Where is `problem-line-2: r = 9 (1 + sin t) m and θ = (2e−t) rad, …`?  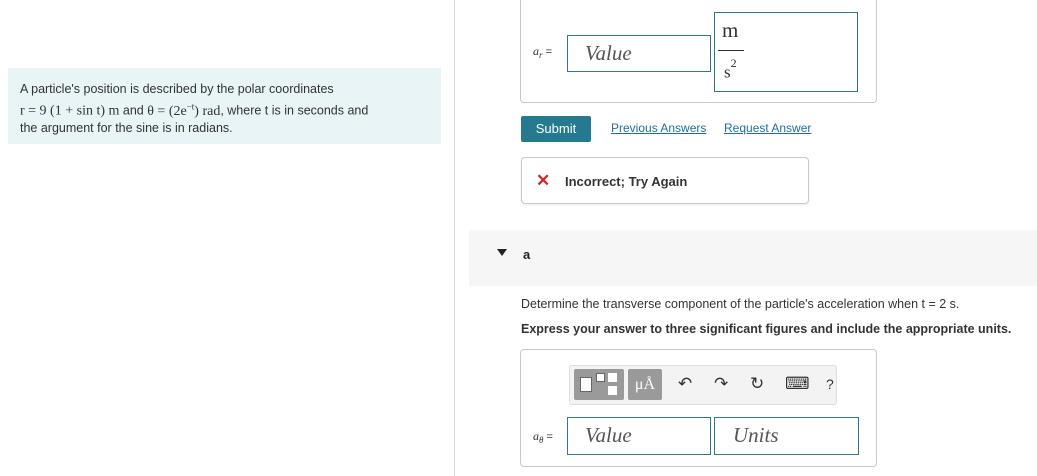
problem-line-2: r = 9 (1 + sin t) m and θ = (2e−t) rad, … is located at coordinates (194, 110).